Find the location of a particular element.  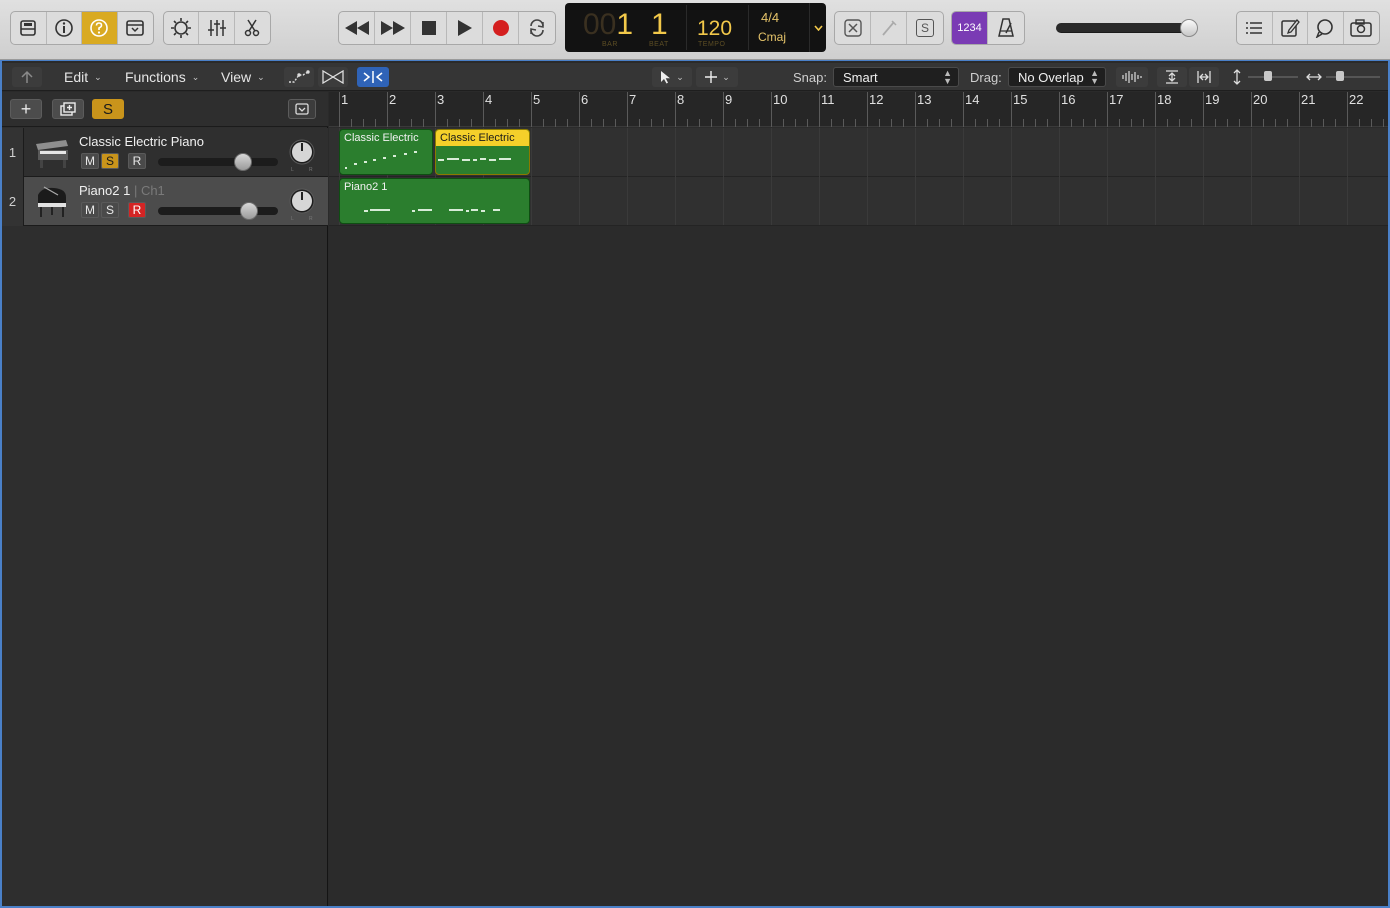

metronome-button is located at coordinates (1006, 28).